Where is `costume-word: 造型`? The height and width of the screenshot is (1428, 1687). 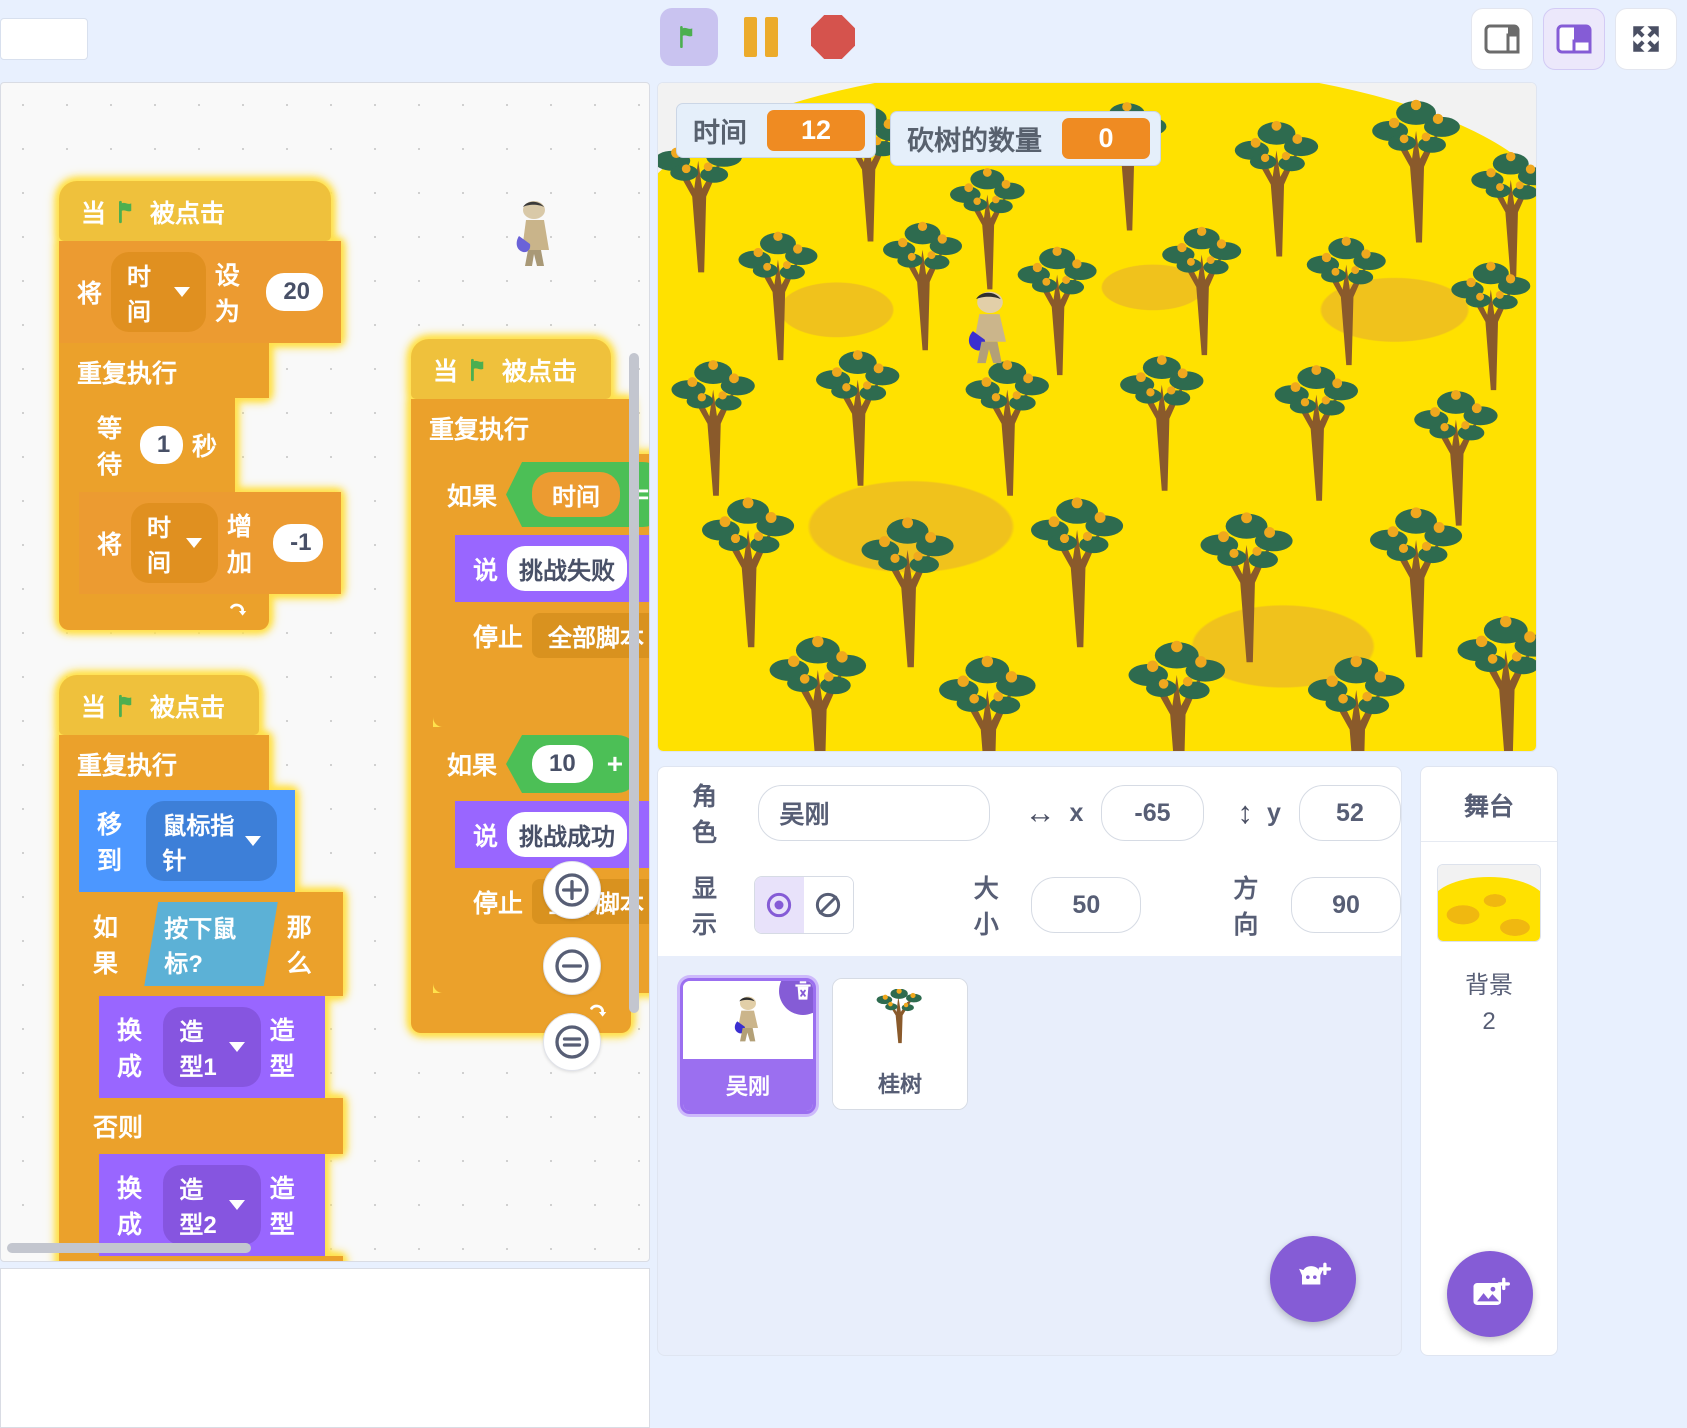 costume-word: 造型 is located at coordinates (282, 1049).